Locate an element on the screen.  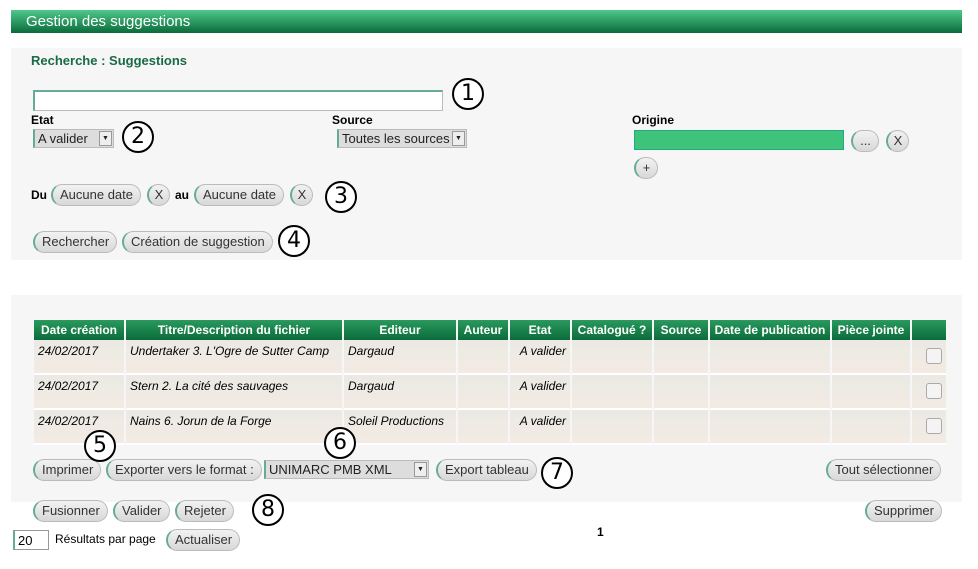
col-header is located at coordinates (929, 330).